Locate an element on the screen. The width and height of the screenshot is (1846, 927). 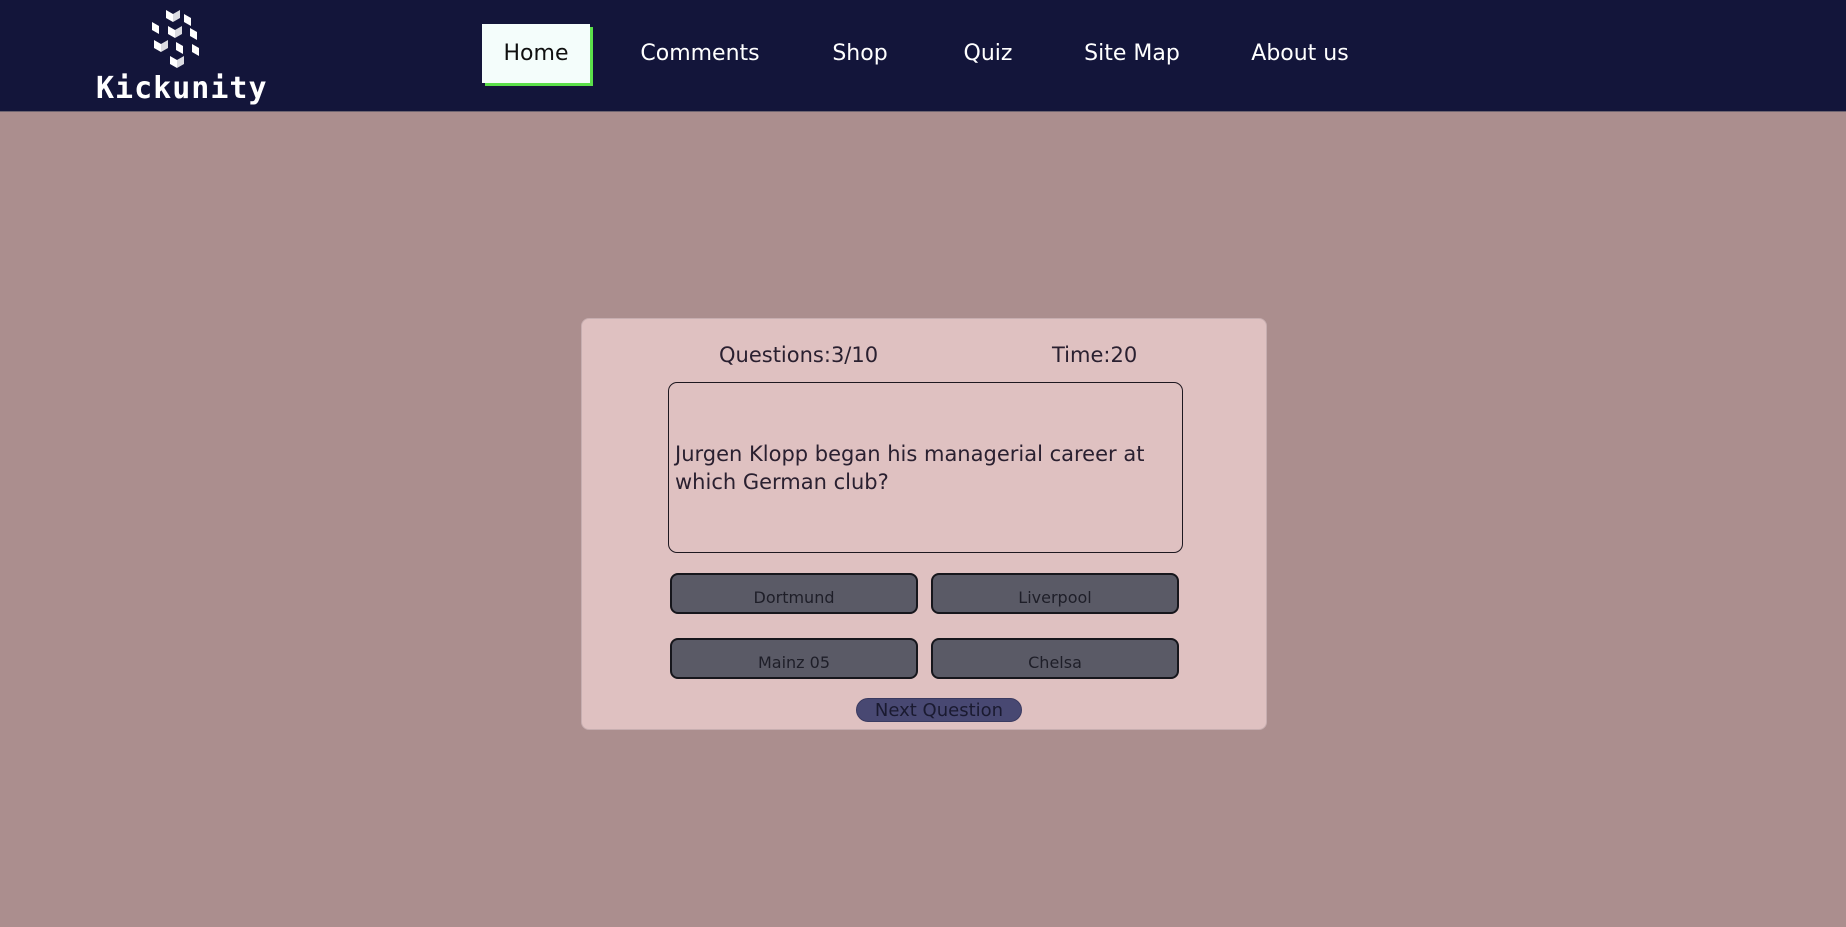
nav-about-us-link: About us is located at coordinates (1300, 53).